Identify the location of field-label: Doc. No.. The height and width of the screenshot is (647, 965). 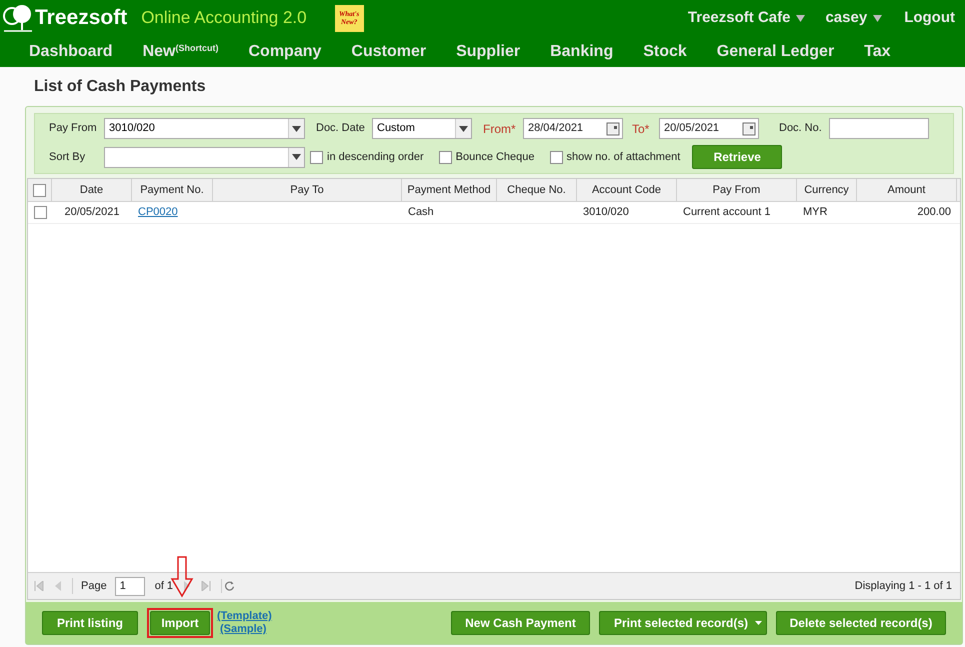
(801, 128).